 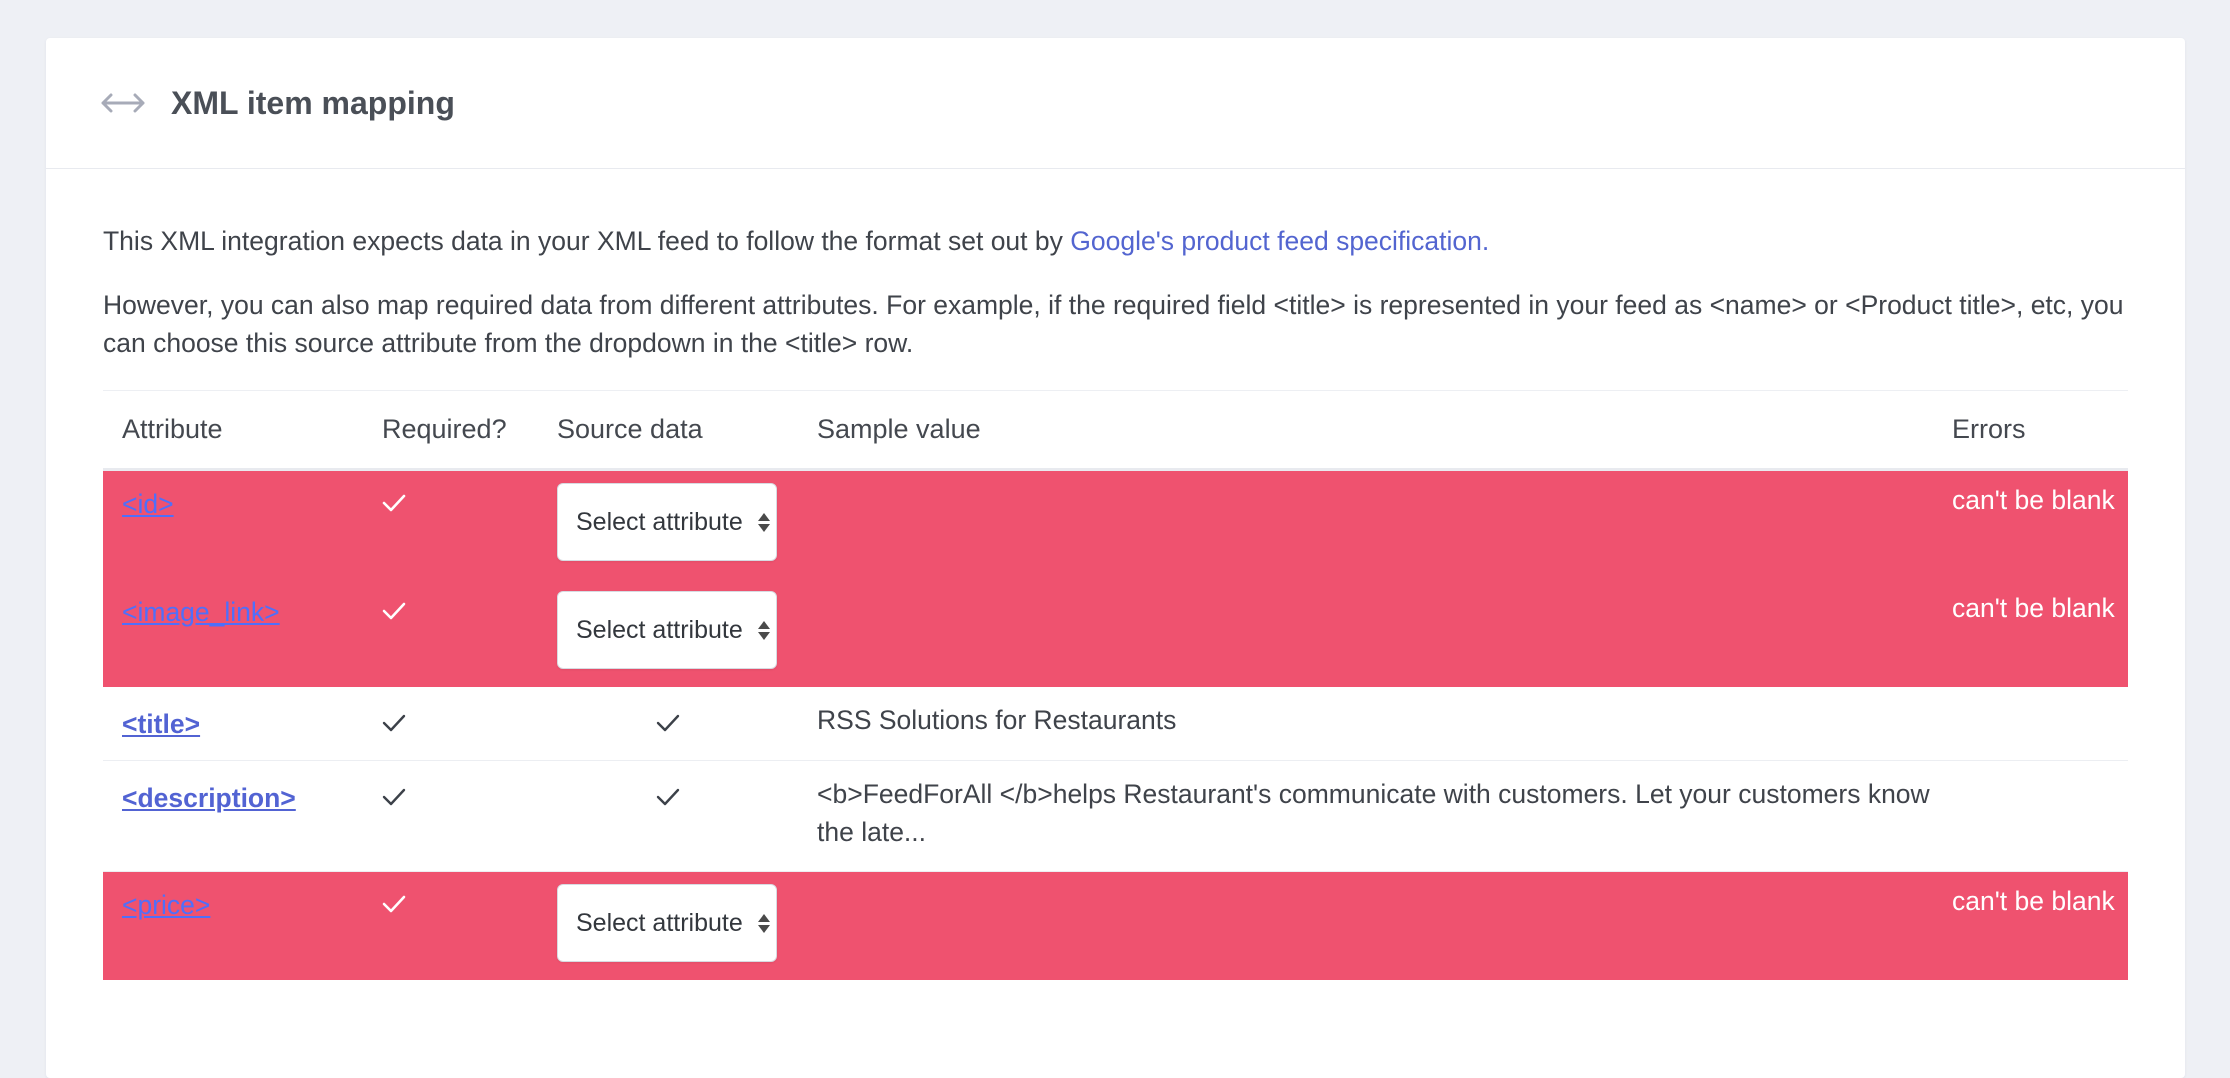 I want to click on attribute-link: <image_link>, so click(x=201, y=612).